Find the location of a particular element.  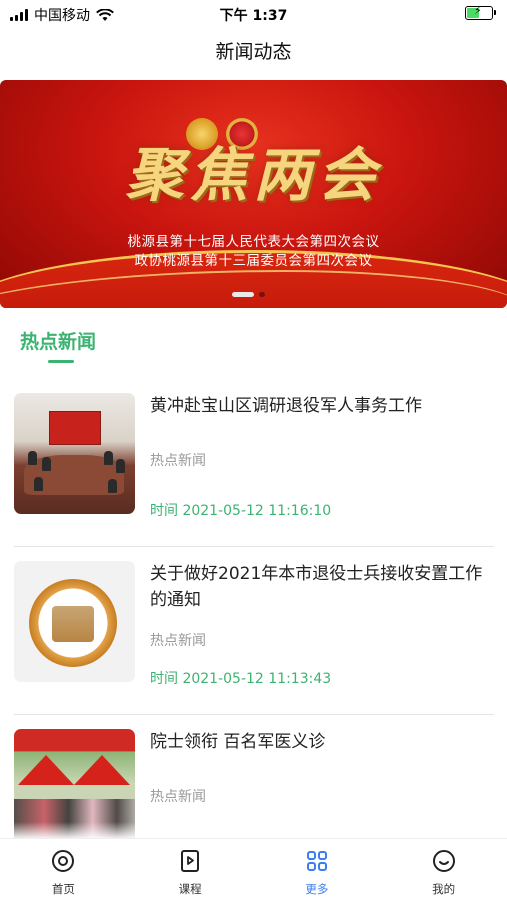

section-title-hot-news: 热点新闻 is located at coordinates (58, 340).